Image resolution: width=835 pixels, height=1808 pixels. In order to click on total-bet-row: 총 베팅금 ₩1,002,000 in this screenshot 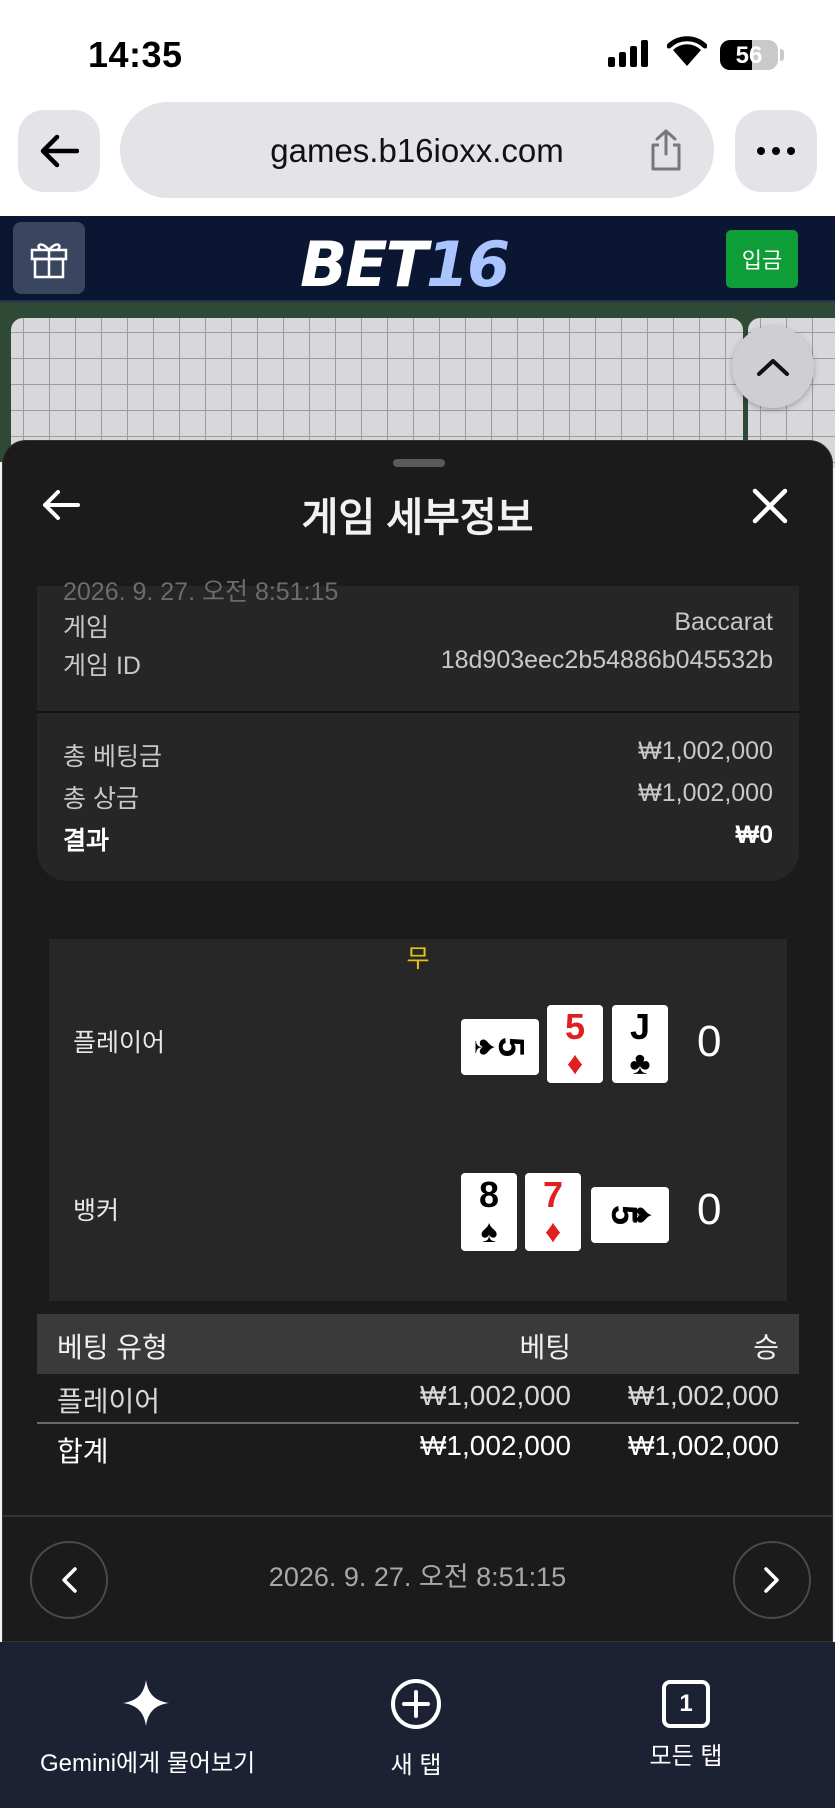, I will do `click(418, 755)`.